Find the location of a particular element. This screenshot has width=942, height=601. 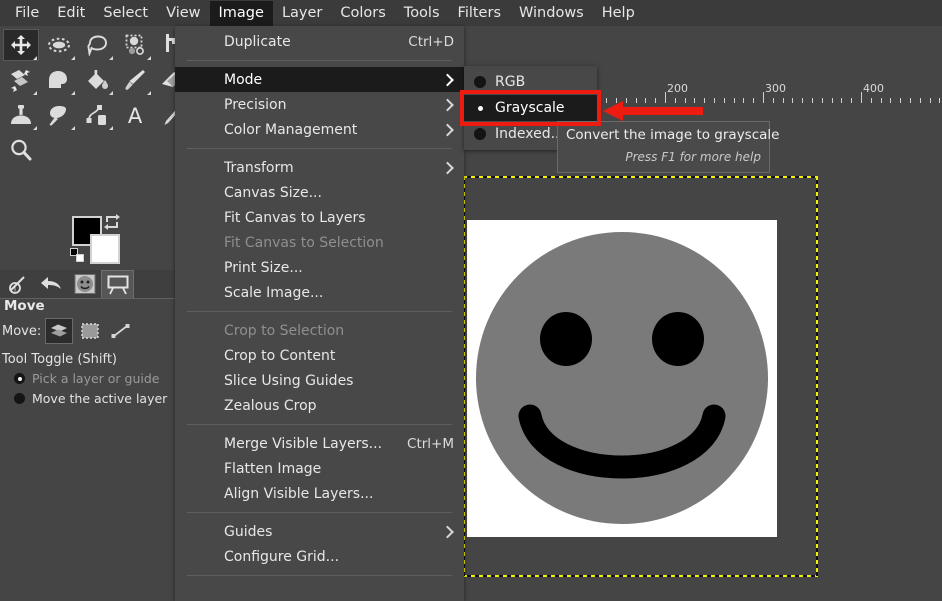

unified-transform-tool is located at coordinates (21, 80).